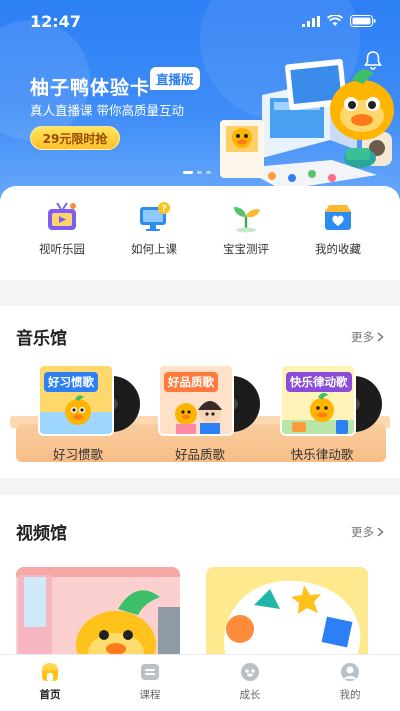 Image resolution: width=400 pixels, height=711 pixels. Describe the element at coordinates (154, 249) in the screenshot. I see `quick-entry-label: 如何上课` at that location.